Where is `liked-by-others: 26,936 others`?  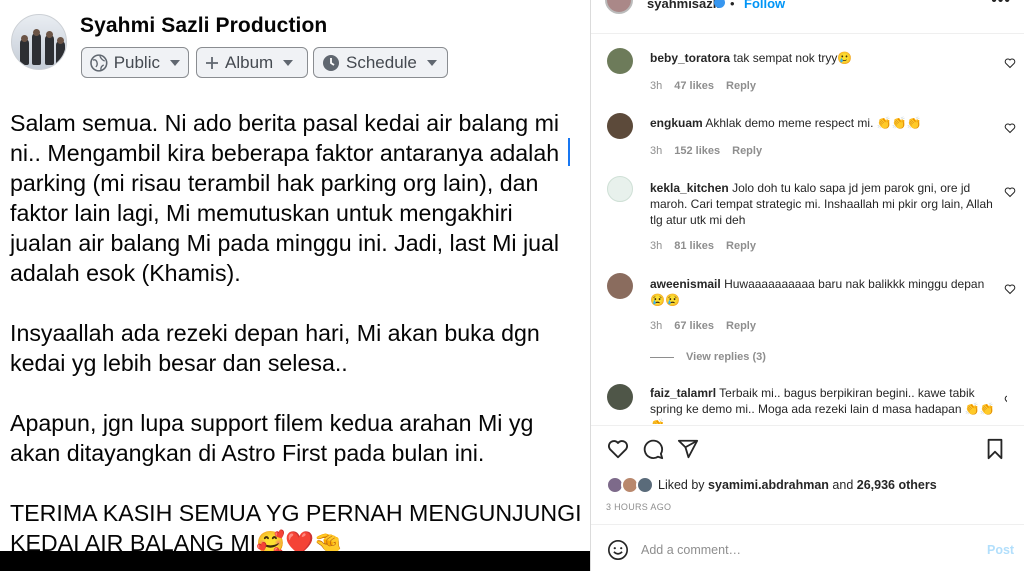
liked-by-others: 26,936 others is located at coordinates (897, 485).